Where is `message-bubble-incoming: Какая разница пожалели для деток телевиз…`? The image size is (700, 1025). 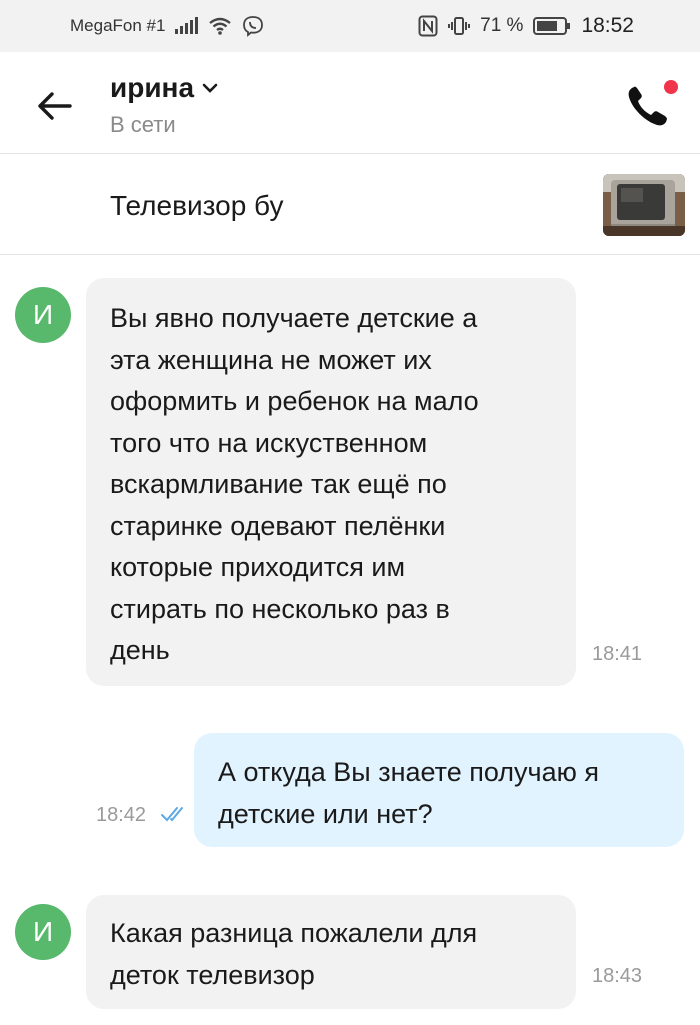 message-bubble-incoming: Какая разница пожалели для деток телевиз… is located at coordinates (331, 952).